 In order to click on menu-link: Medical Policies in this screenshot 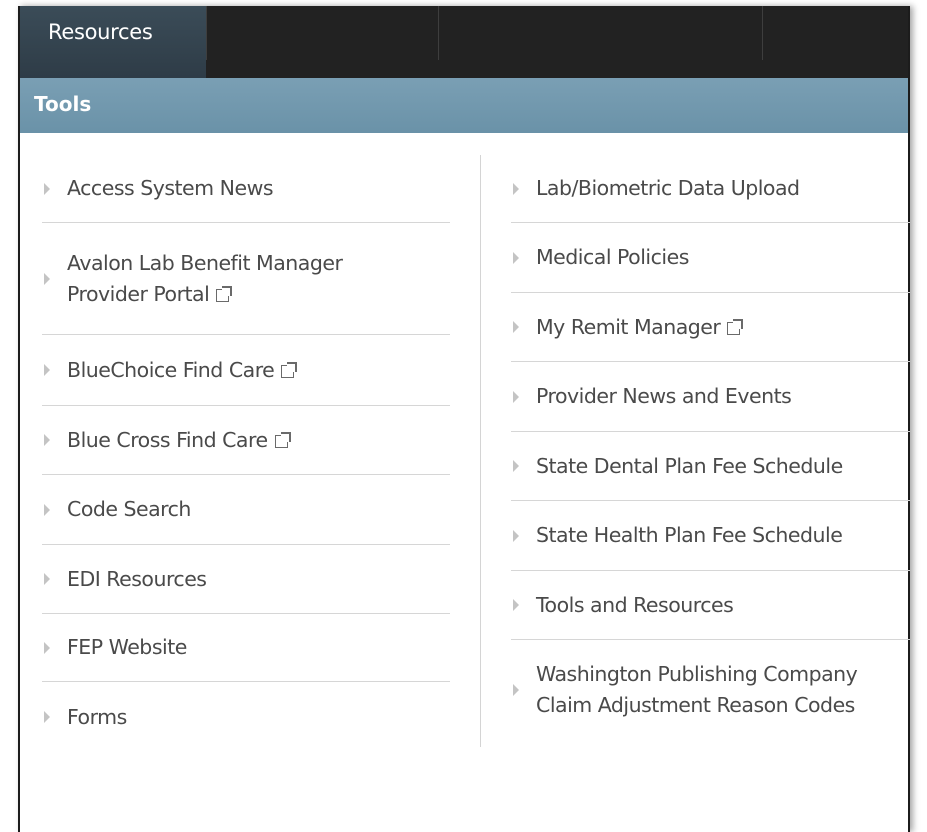, I will do `click(710, 258)`.